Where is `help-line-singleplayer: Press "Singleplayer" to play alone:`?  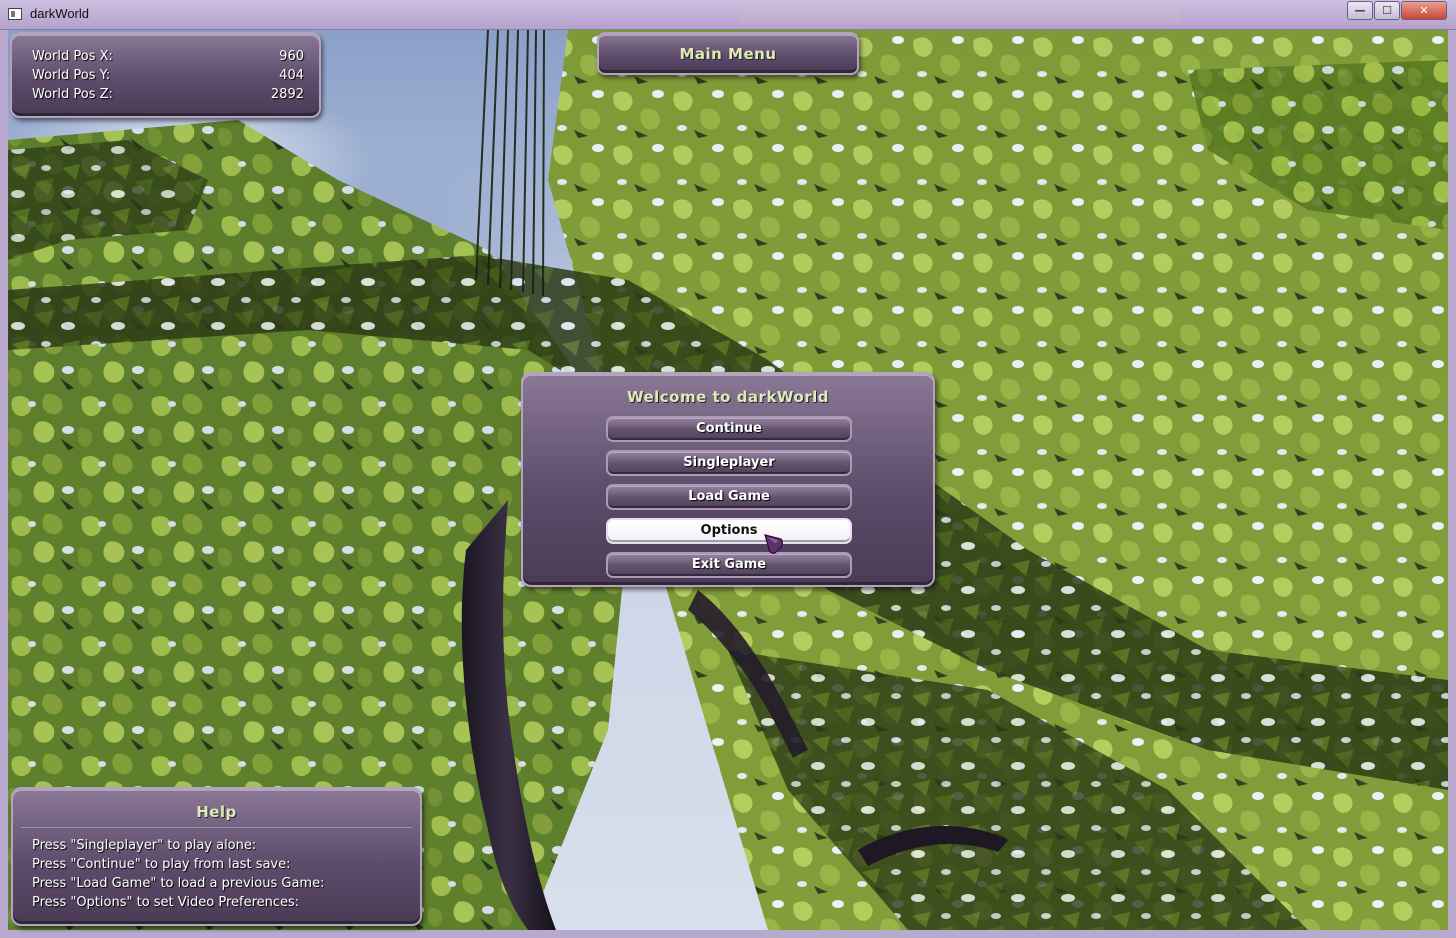 help-line-singleplayer: Press "Singleplayer" to play alone: is located at coordinates (144, 845).